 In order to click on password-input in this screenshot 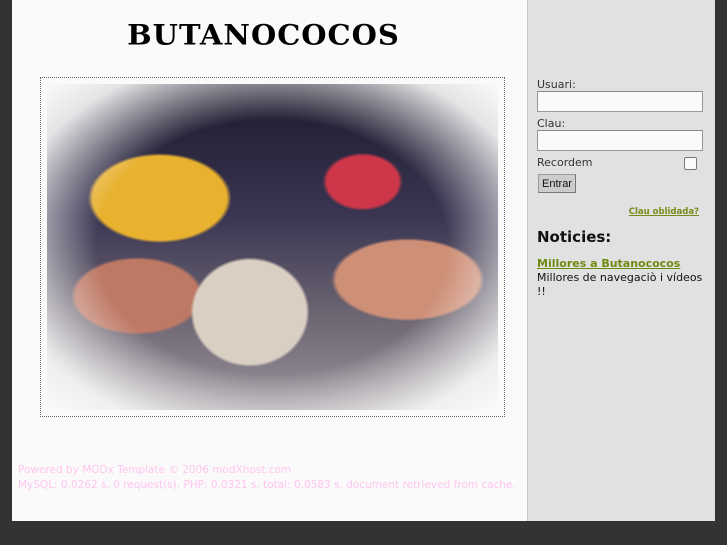, I will do `click(620, 140)`.